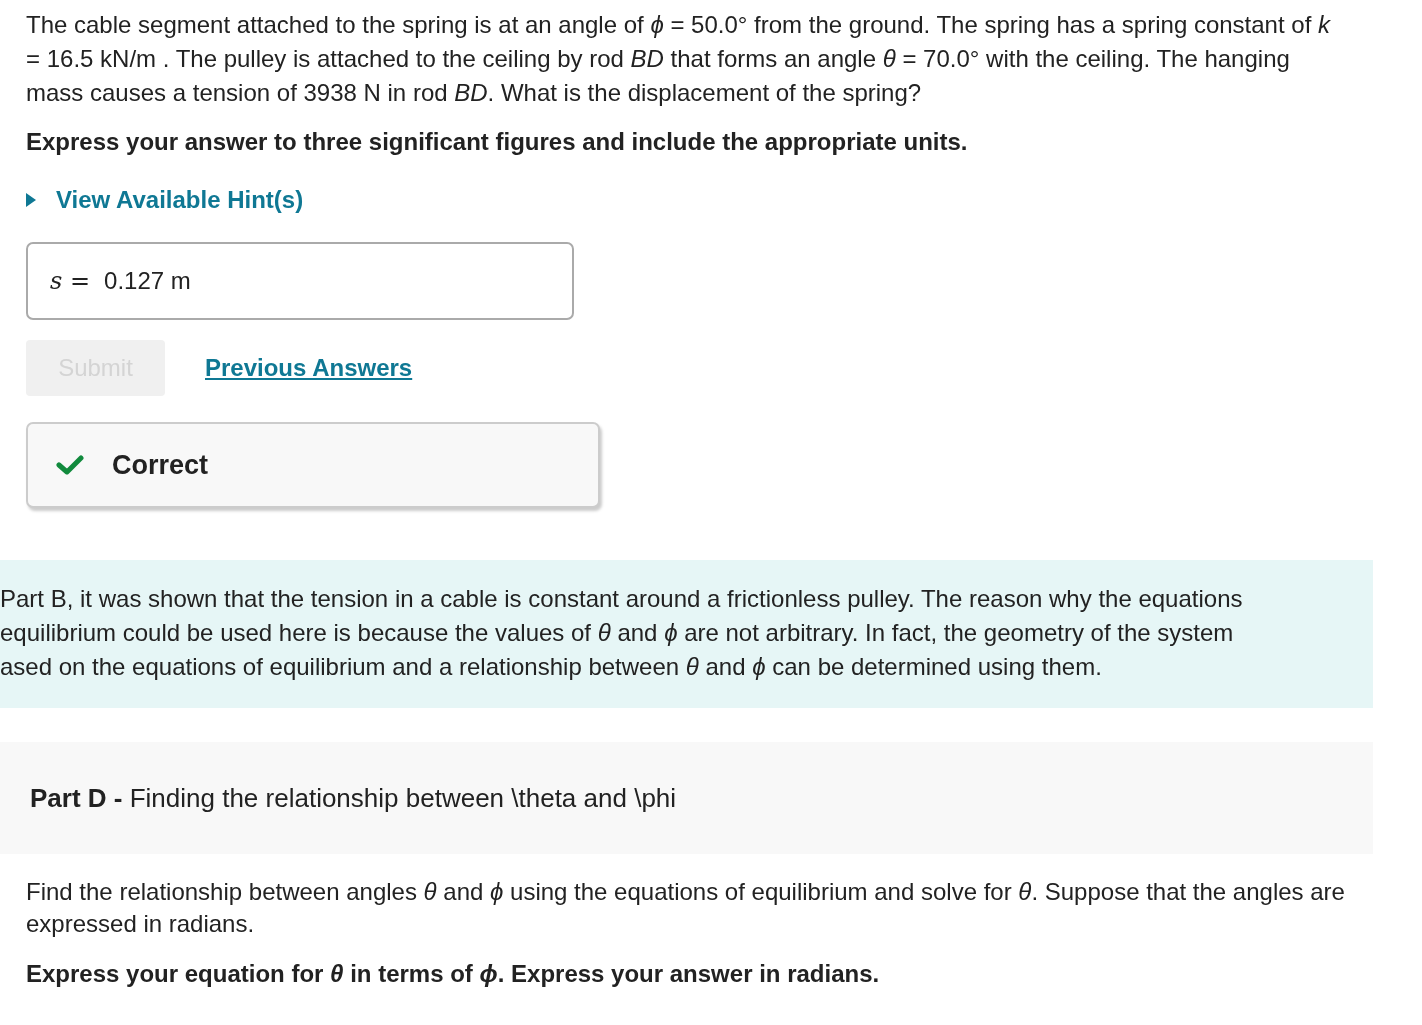 The width and height of the screenshot is (1422, 1025). I want to click on part-title: Part D - Finding the relationship between \theta and \phi, so click(353, 798).